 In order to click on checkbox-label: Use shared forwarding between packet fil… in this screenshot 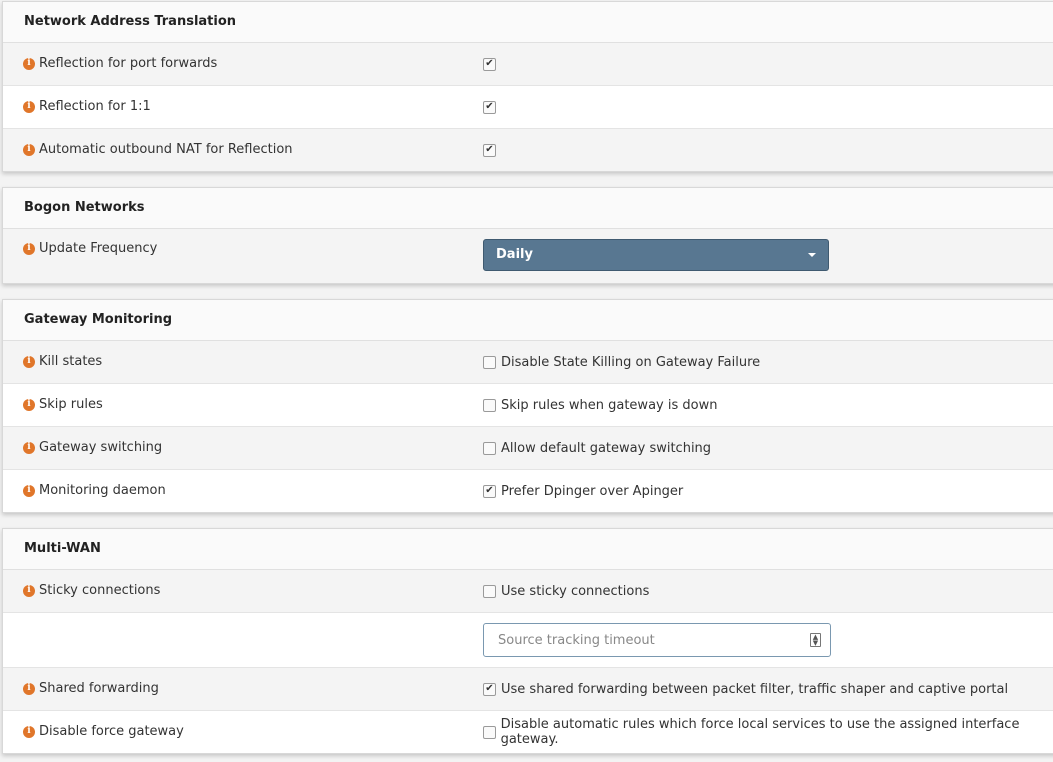, I will do `click(754, 689)`.